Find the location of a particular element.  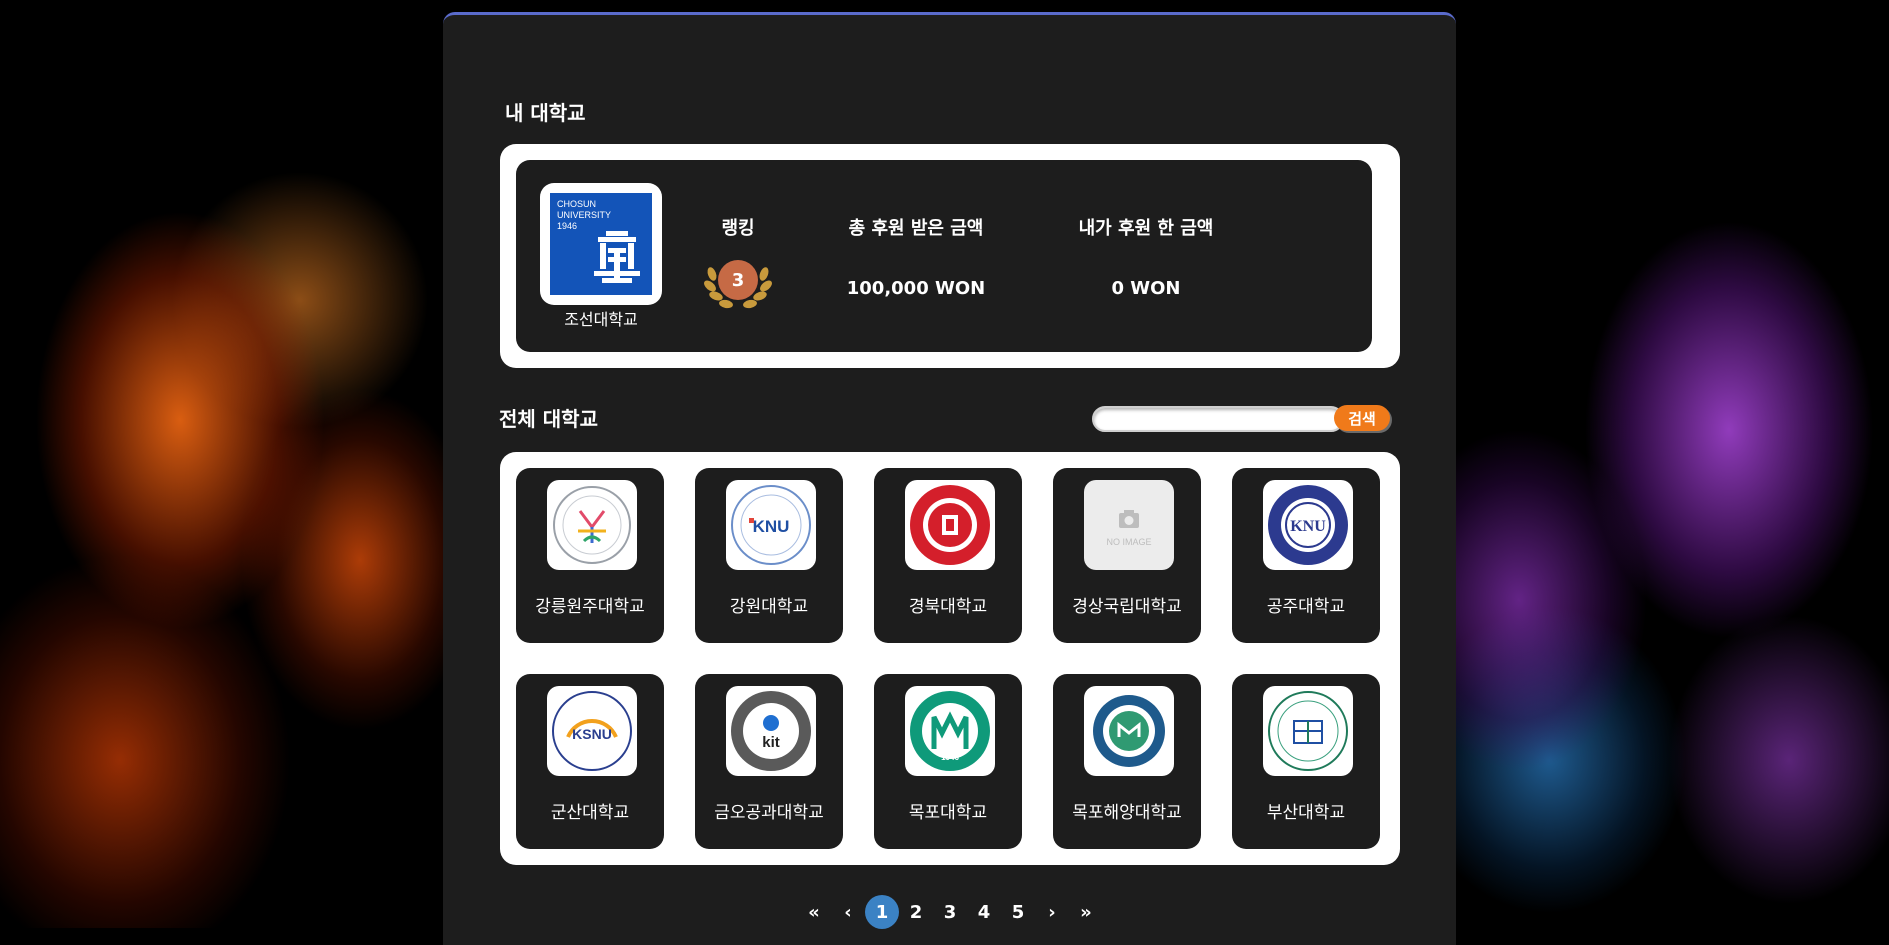

pagination-next-button: › is located at coordinates (1052, 912).